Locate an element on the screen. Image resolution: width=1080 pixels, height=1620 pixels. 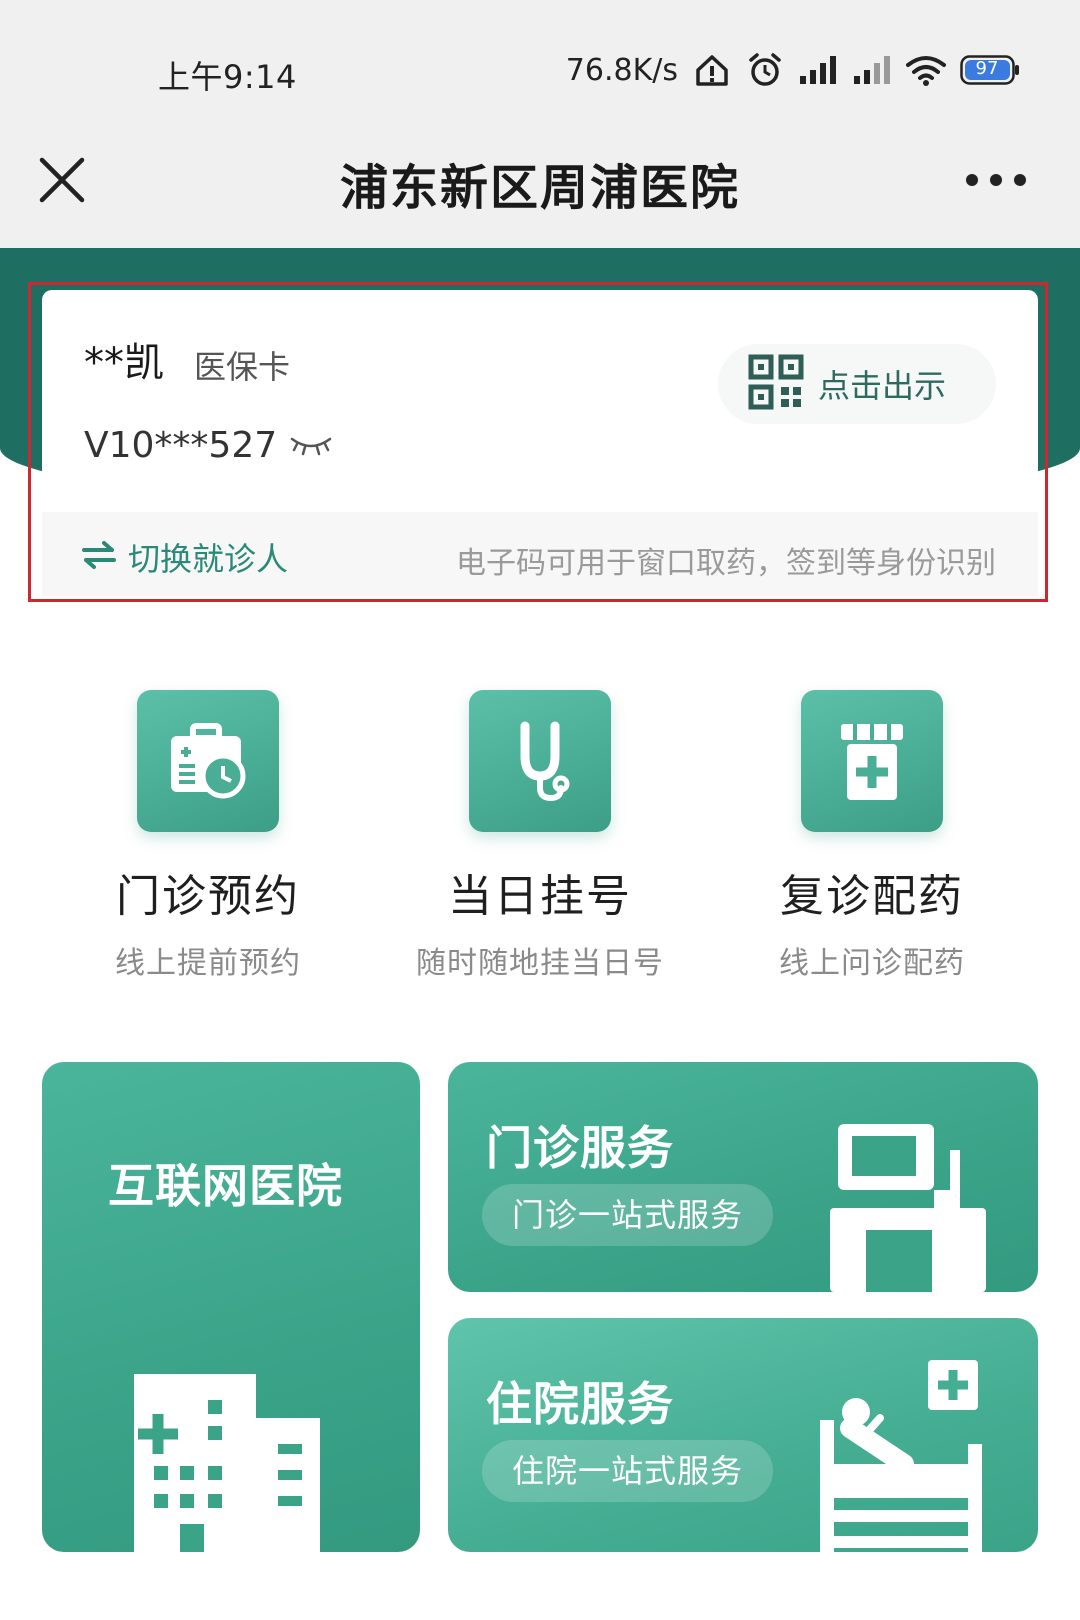
quick-service-same-day: 当日挂号 随时随地挂当日号 is located at coordinates (540, 836).